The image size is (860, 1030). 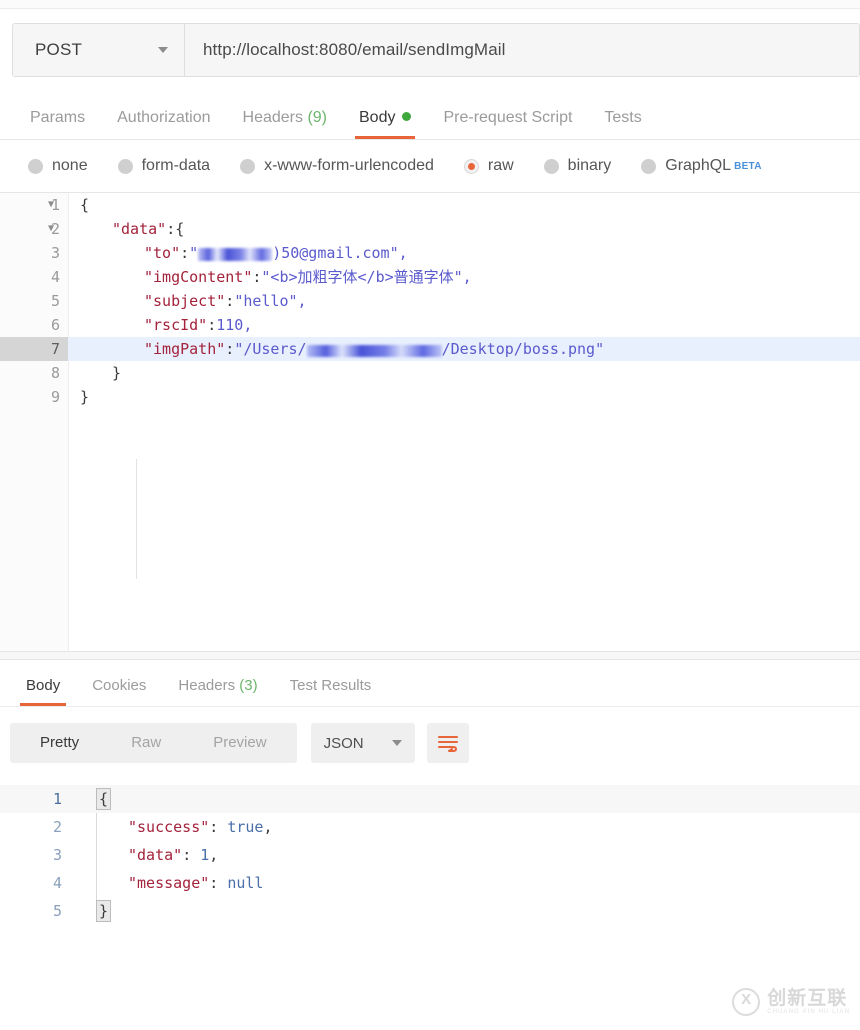 What do you see at coordinates (169, 883) in the screenshot?
I see `response-code-token: "message"` at bounding box center [169, 883].